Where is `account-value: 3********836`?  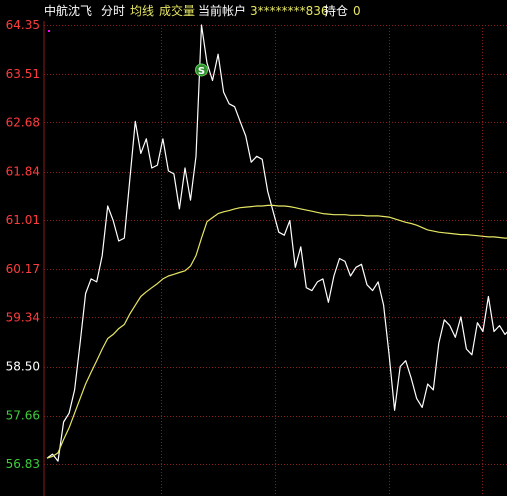
account-value: 3********836 is located at coordinates (289, 11).